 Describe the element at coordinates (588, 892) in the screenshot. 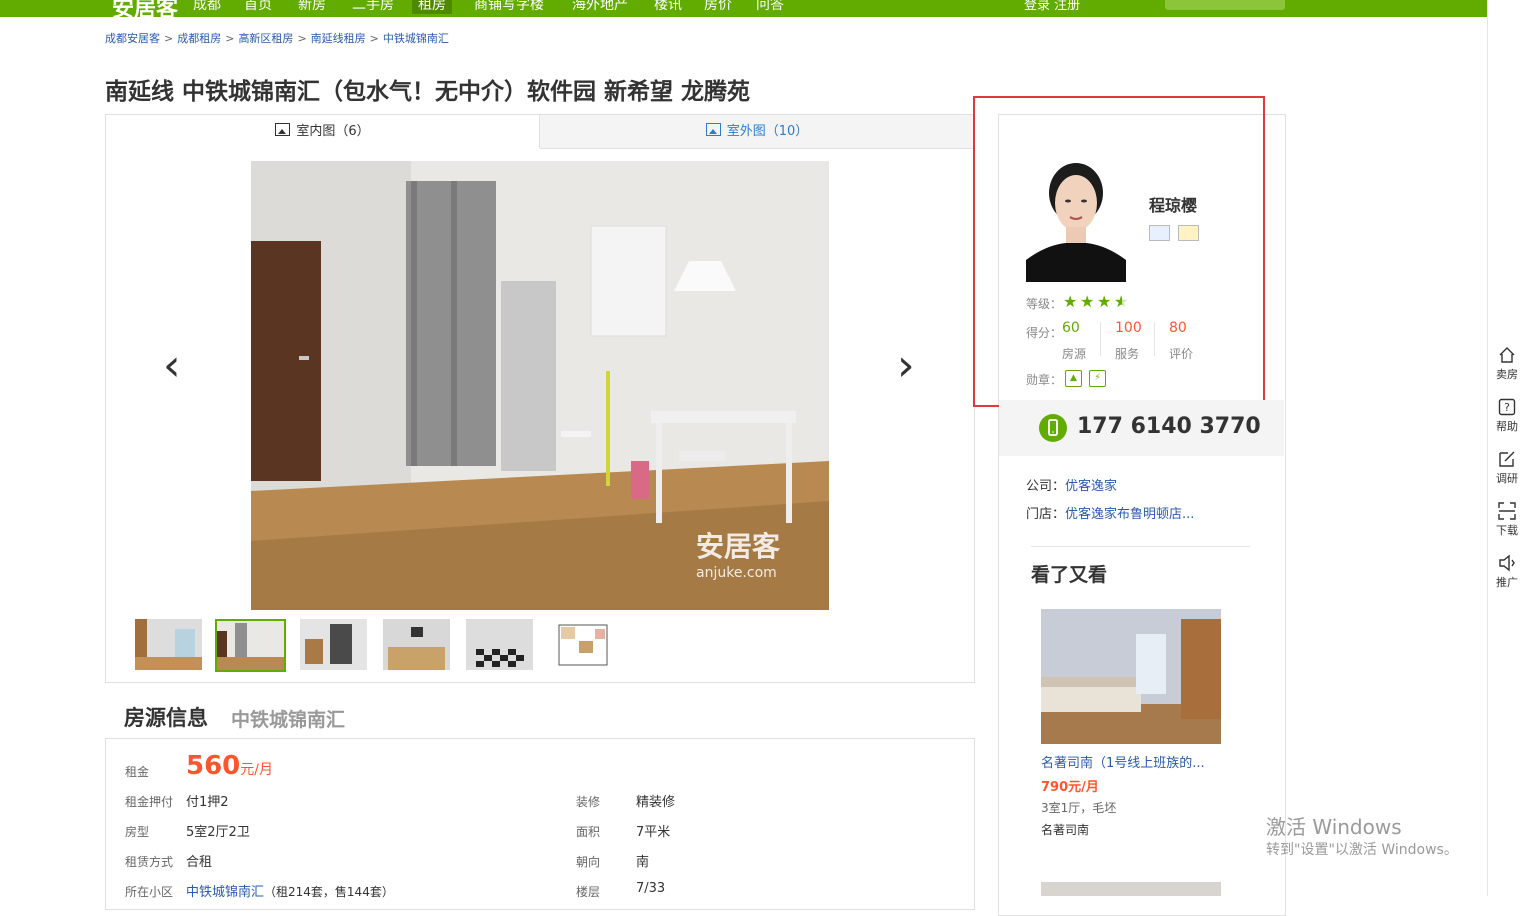

I see `floor-label: 楼层` at that location.